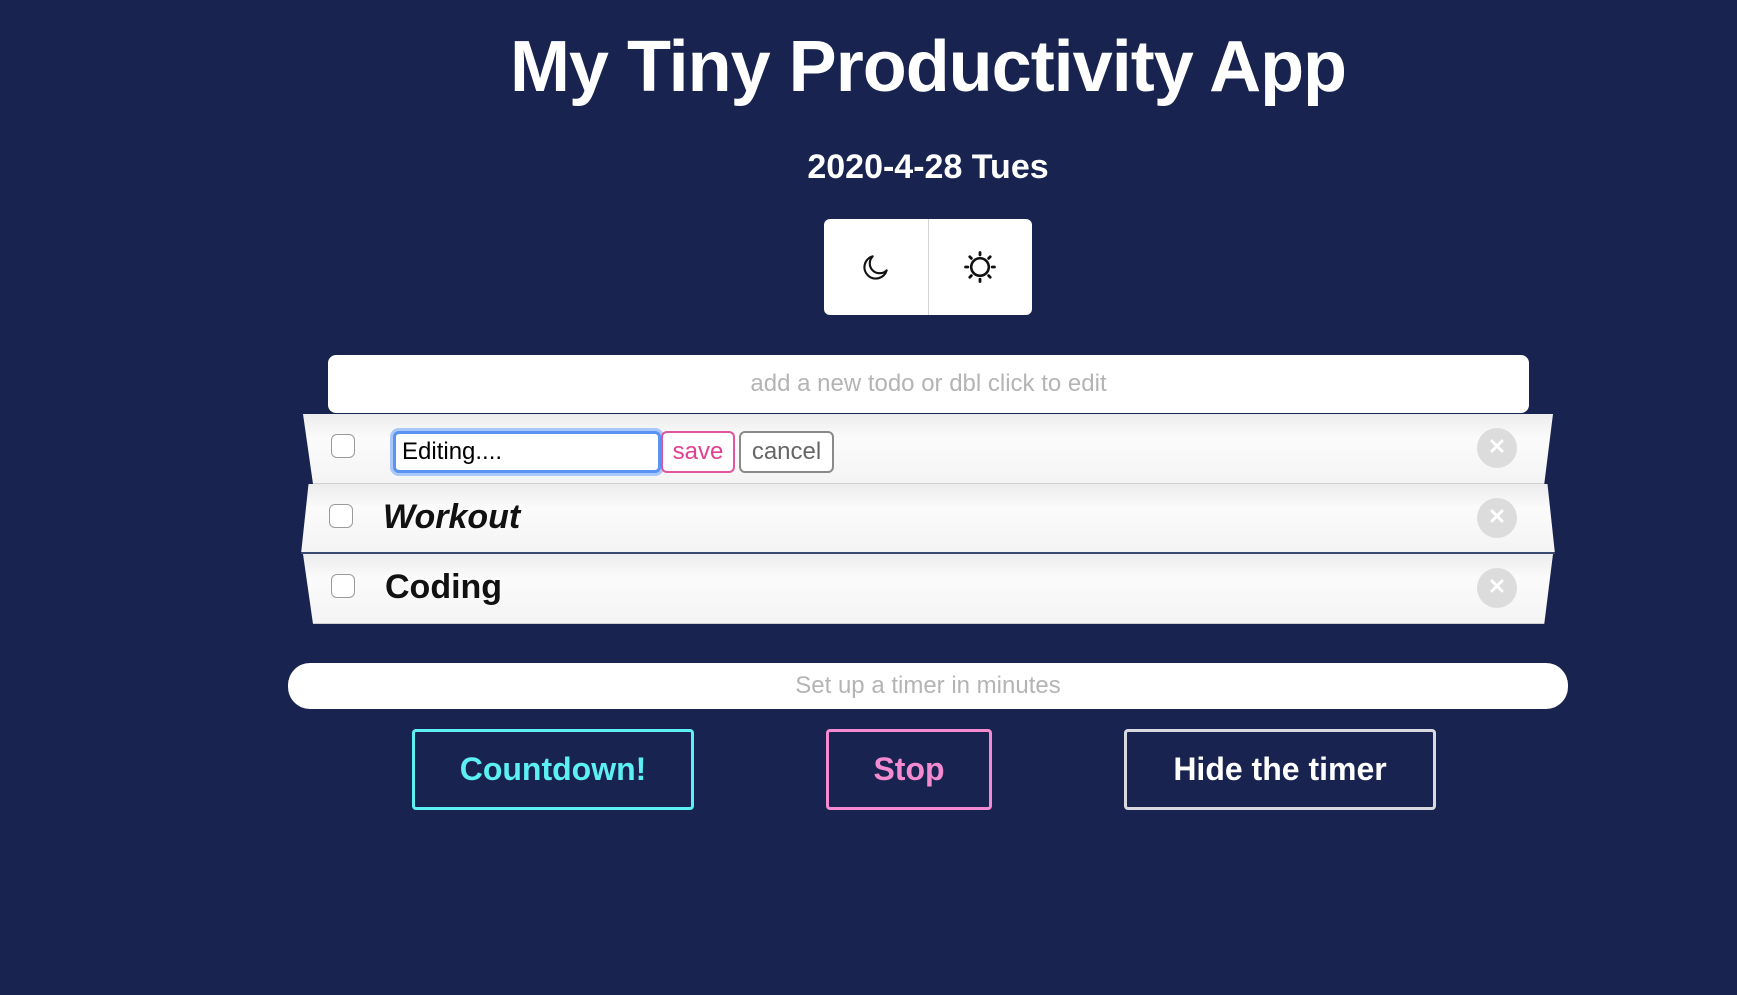  I want to click on todo-text: Coding, so click(444, 587).